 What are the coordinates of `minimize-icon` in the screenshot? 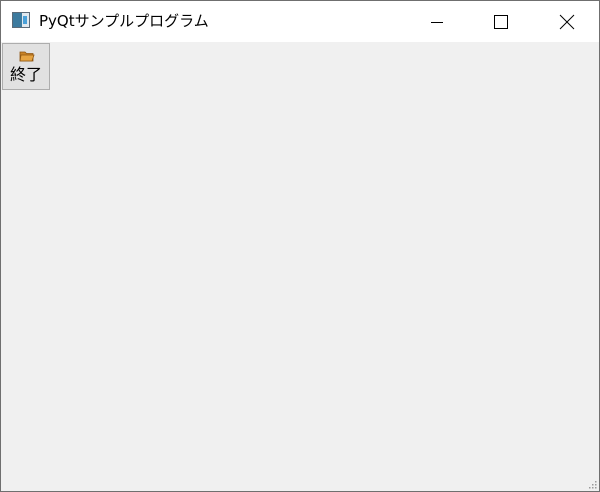 It's located at (437, 22).